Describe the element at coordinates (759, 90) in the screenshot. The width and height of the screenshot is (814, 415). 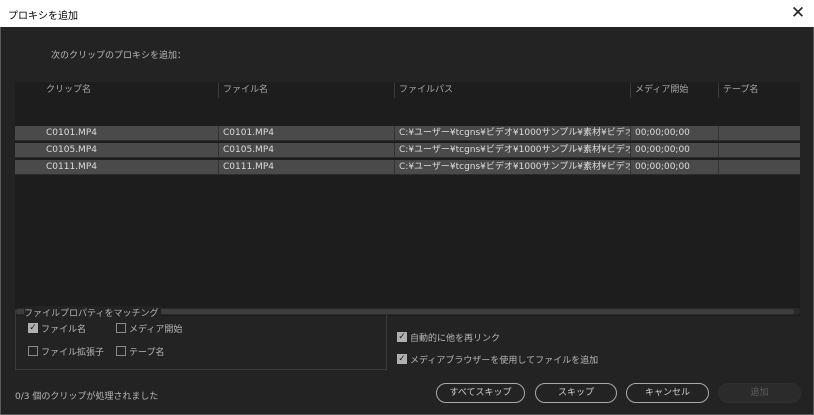
I see `column-header-tape-name: テープ名` at that location.